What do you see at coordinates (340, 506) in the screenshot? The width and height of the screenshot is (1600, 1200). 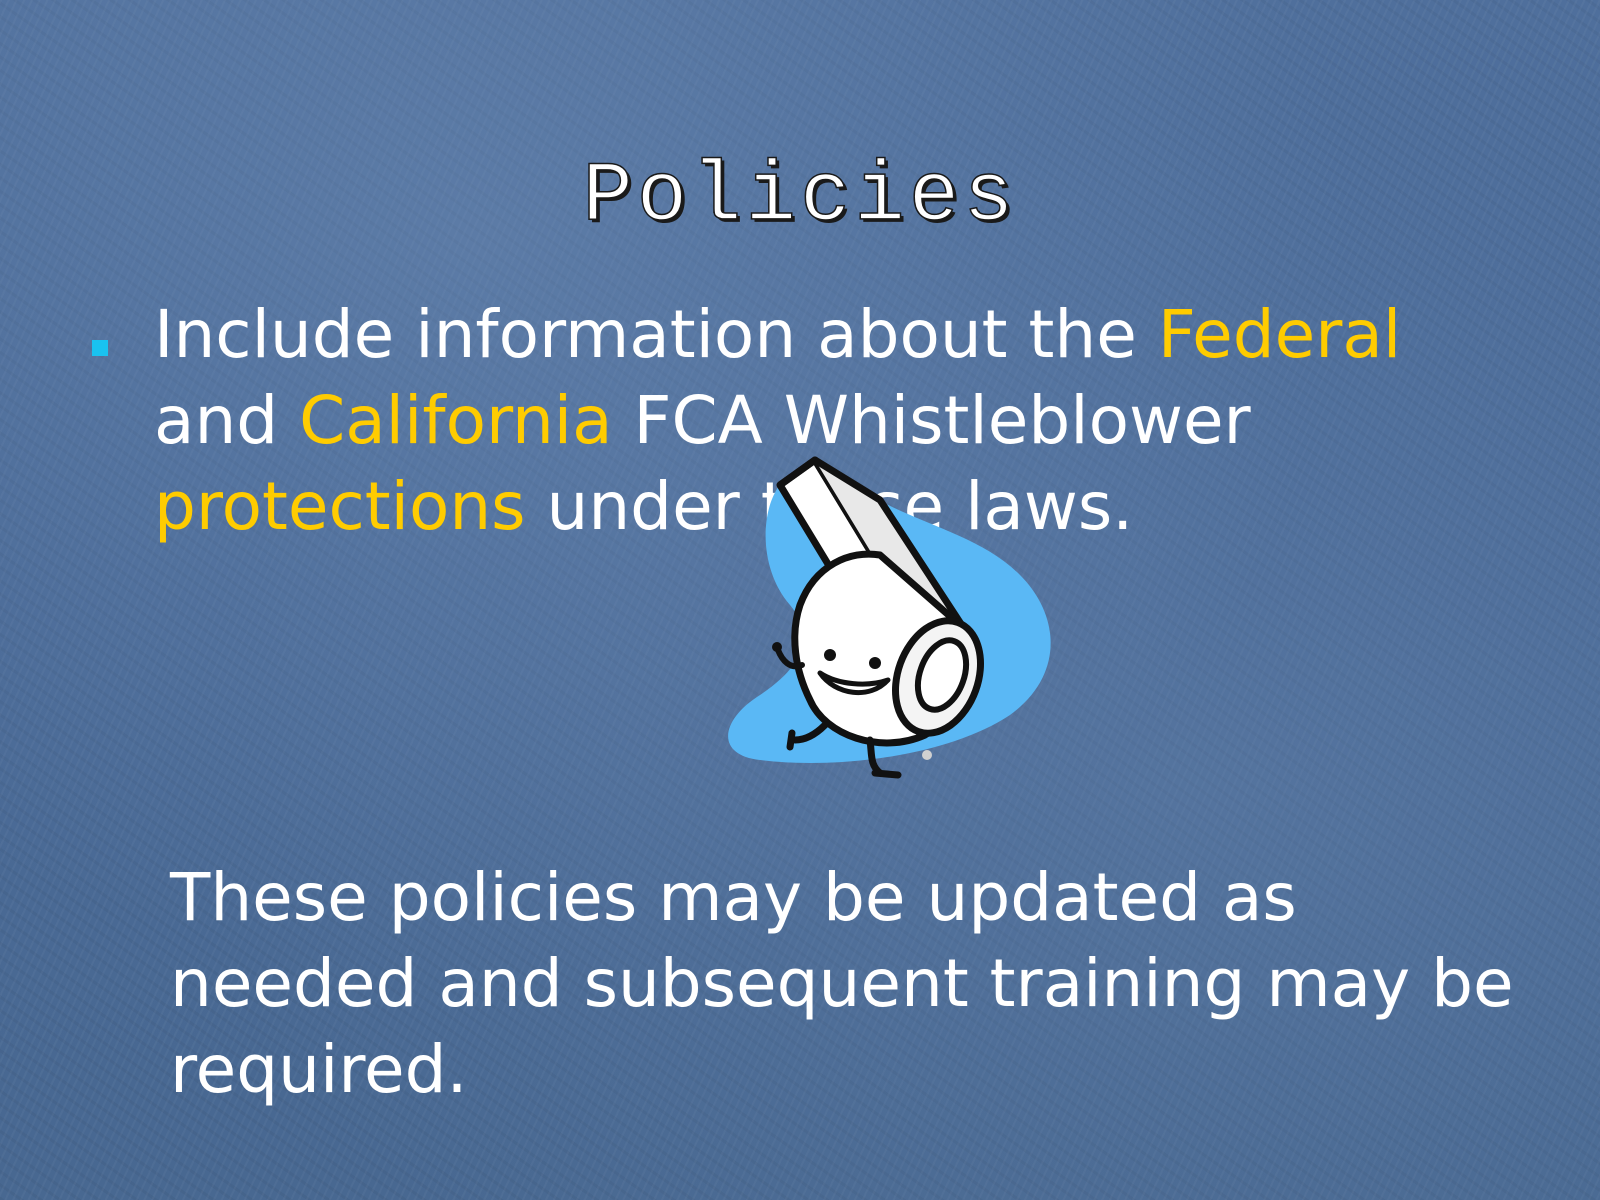 I see `highlight-protections: protections` at bounding box center [340, 506].